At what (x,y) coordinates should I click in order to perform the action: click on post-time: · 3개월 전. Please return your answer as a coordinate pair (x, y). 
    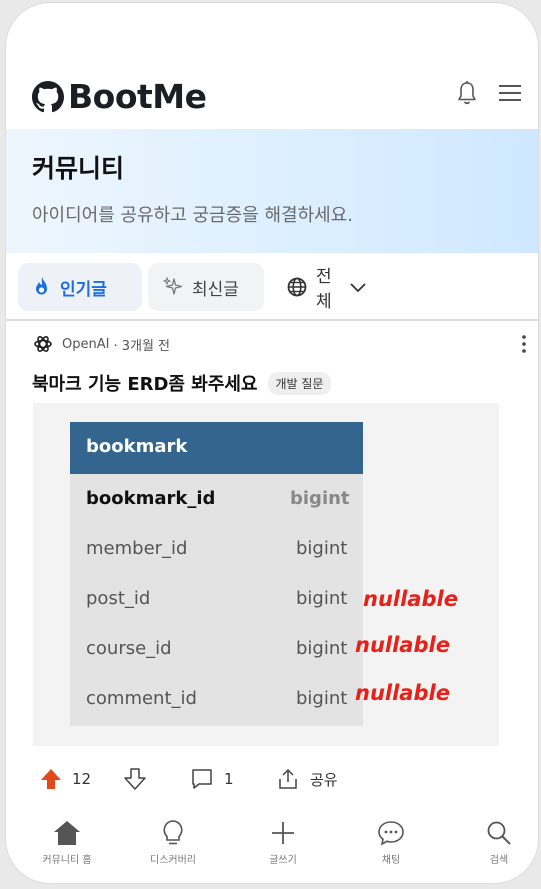
    Looking at the image, I should click on (142, 346).